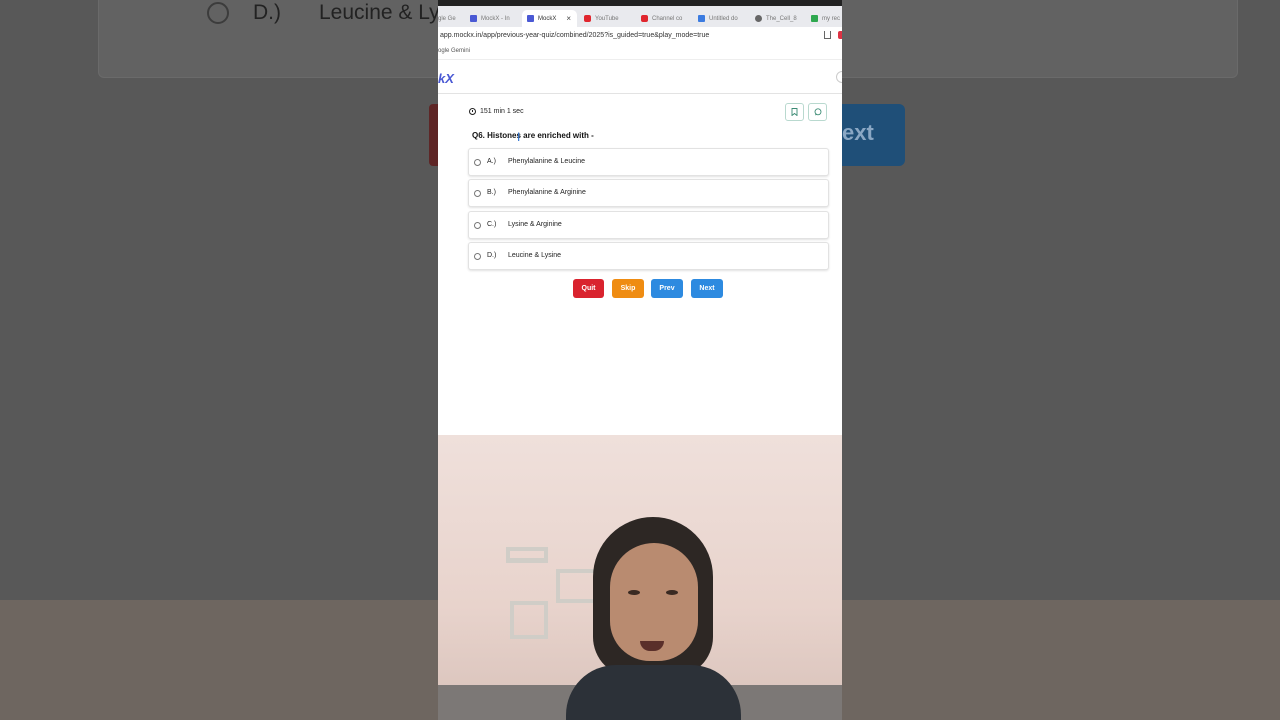  I want to click on option-text: Leucine & Lysine, so click(535, 255).